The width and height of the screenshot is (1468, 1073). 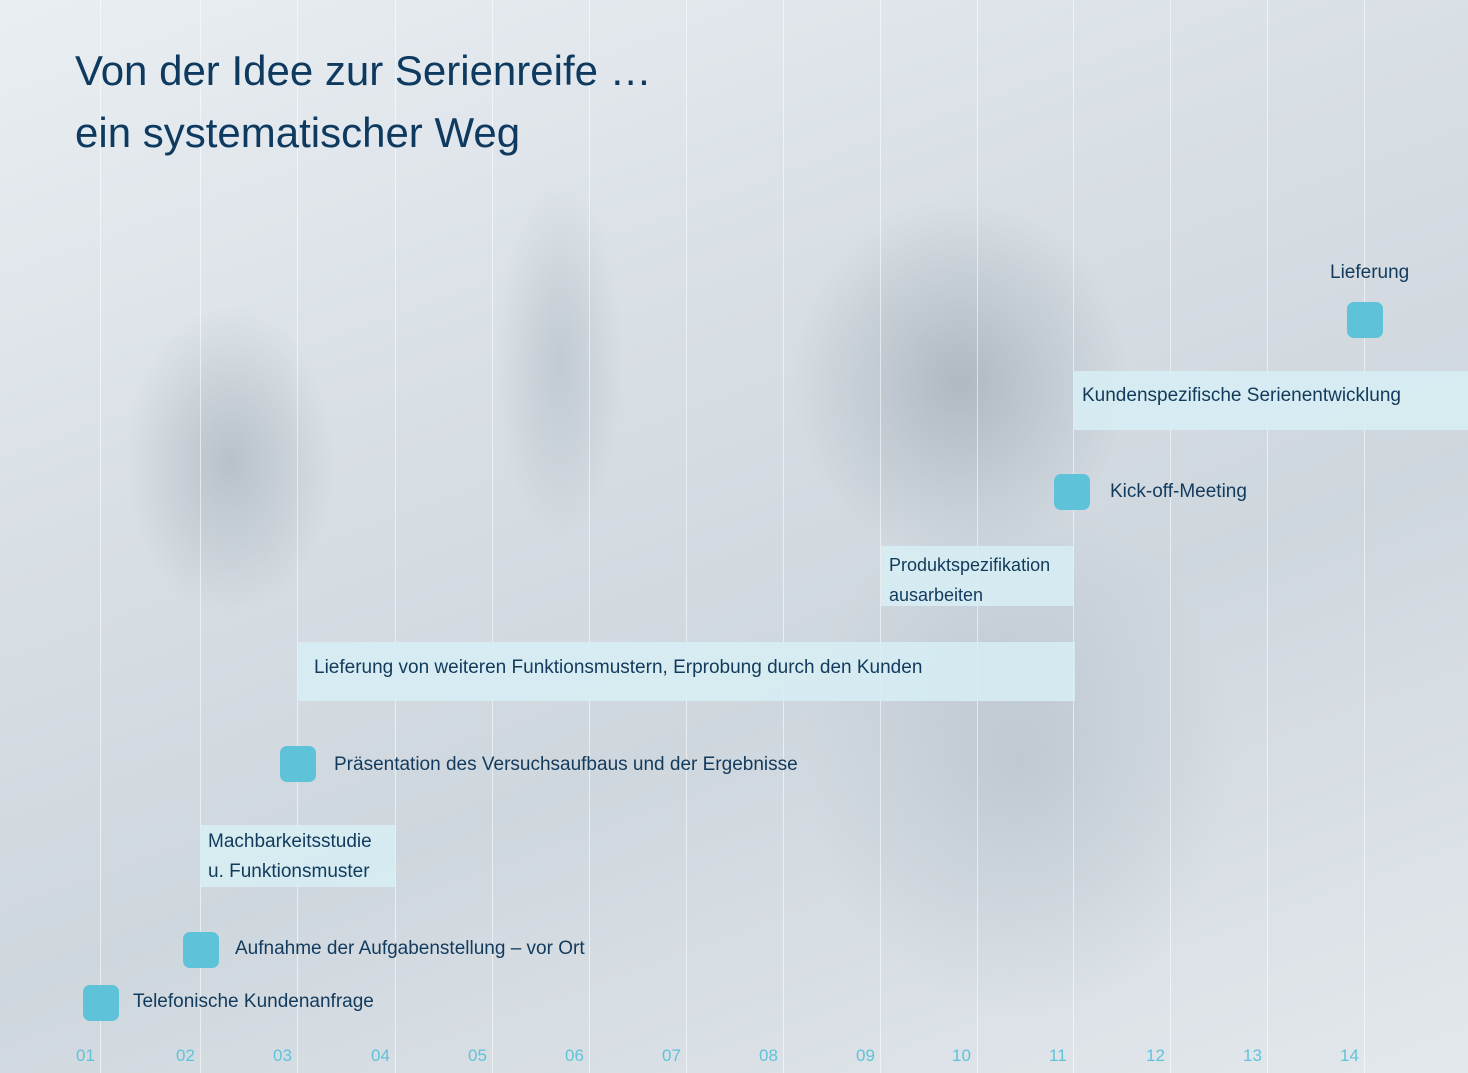 What do you see at coordinates (1155, 1055) in the screenshot?
I see `axis-tick-12: 12` at bounding box center [1155, 1055].